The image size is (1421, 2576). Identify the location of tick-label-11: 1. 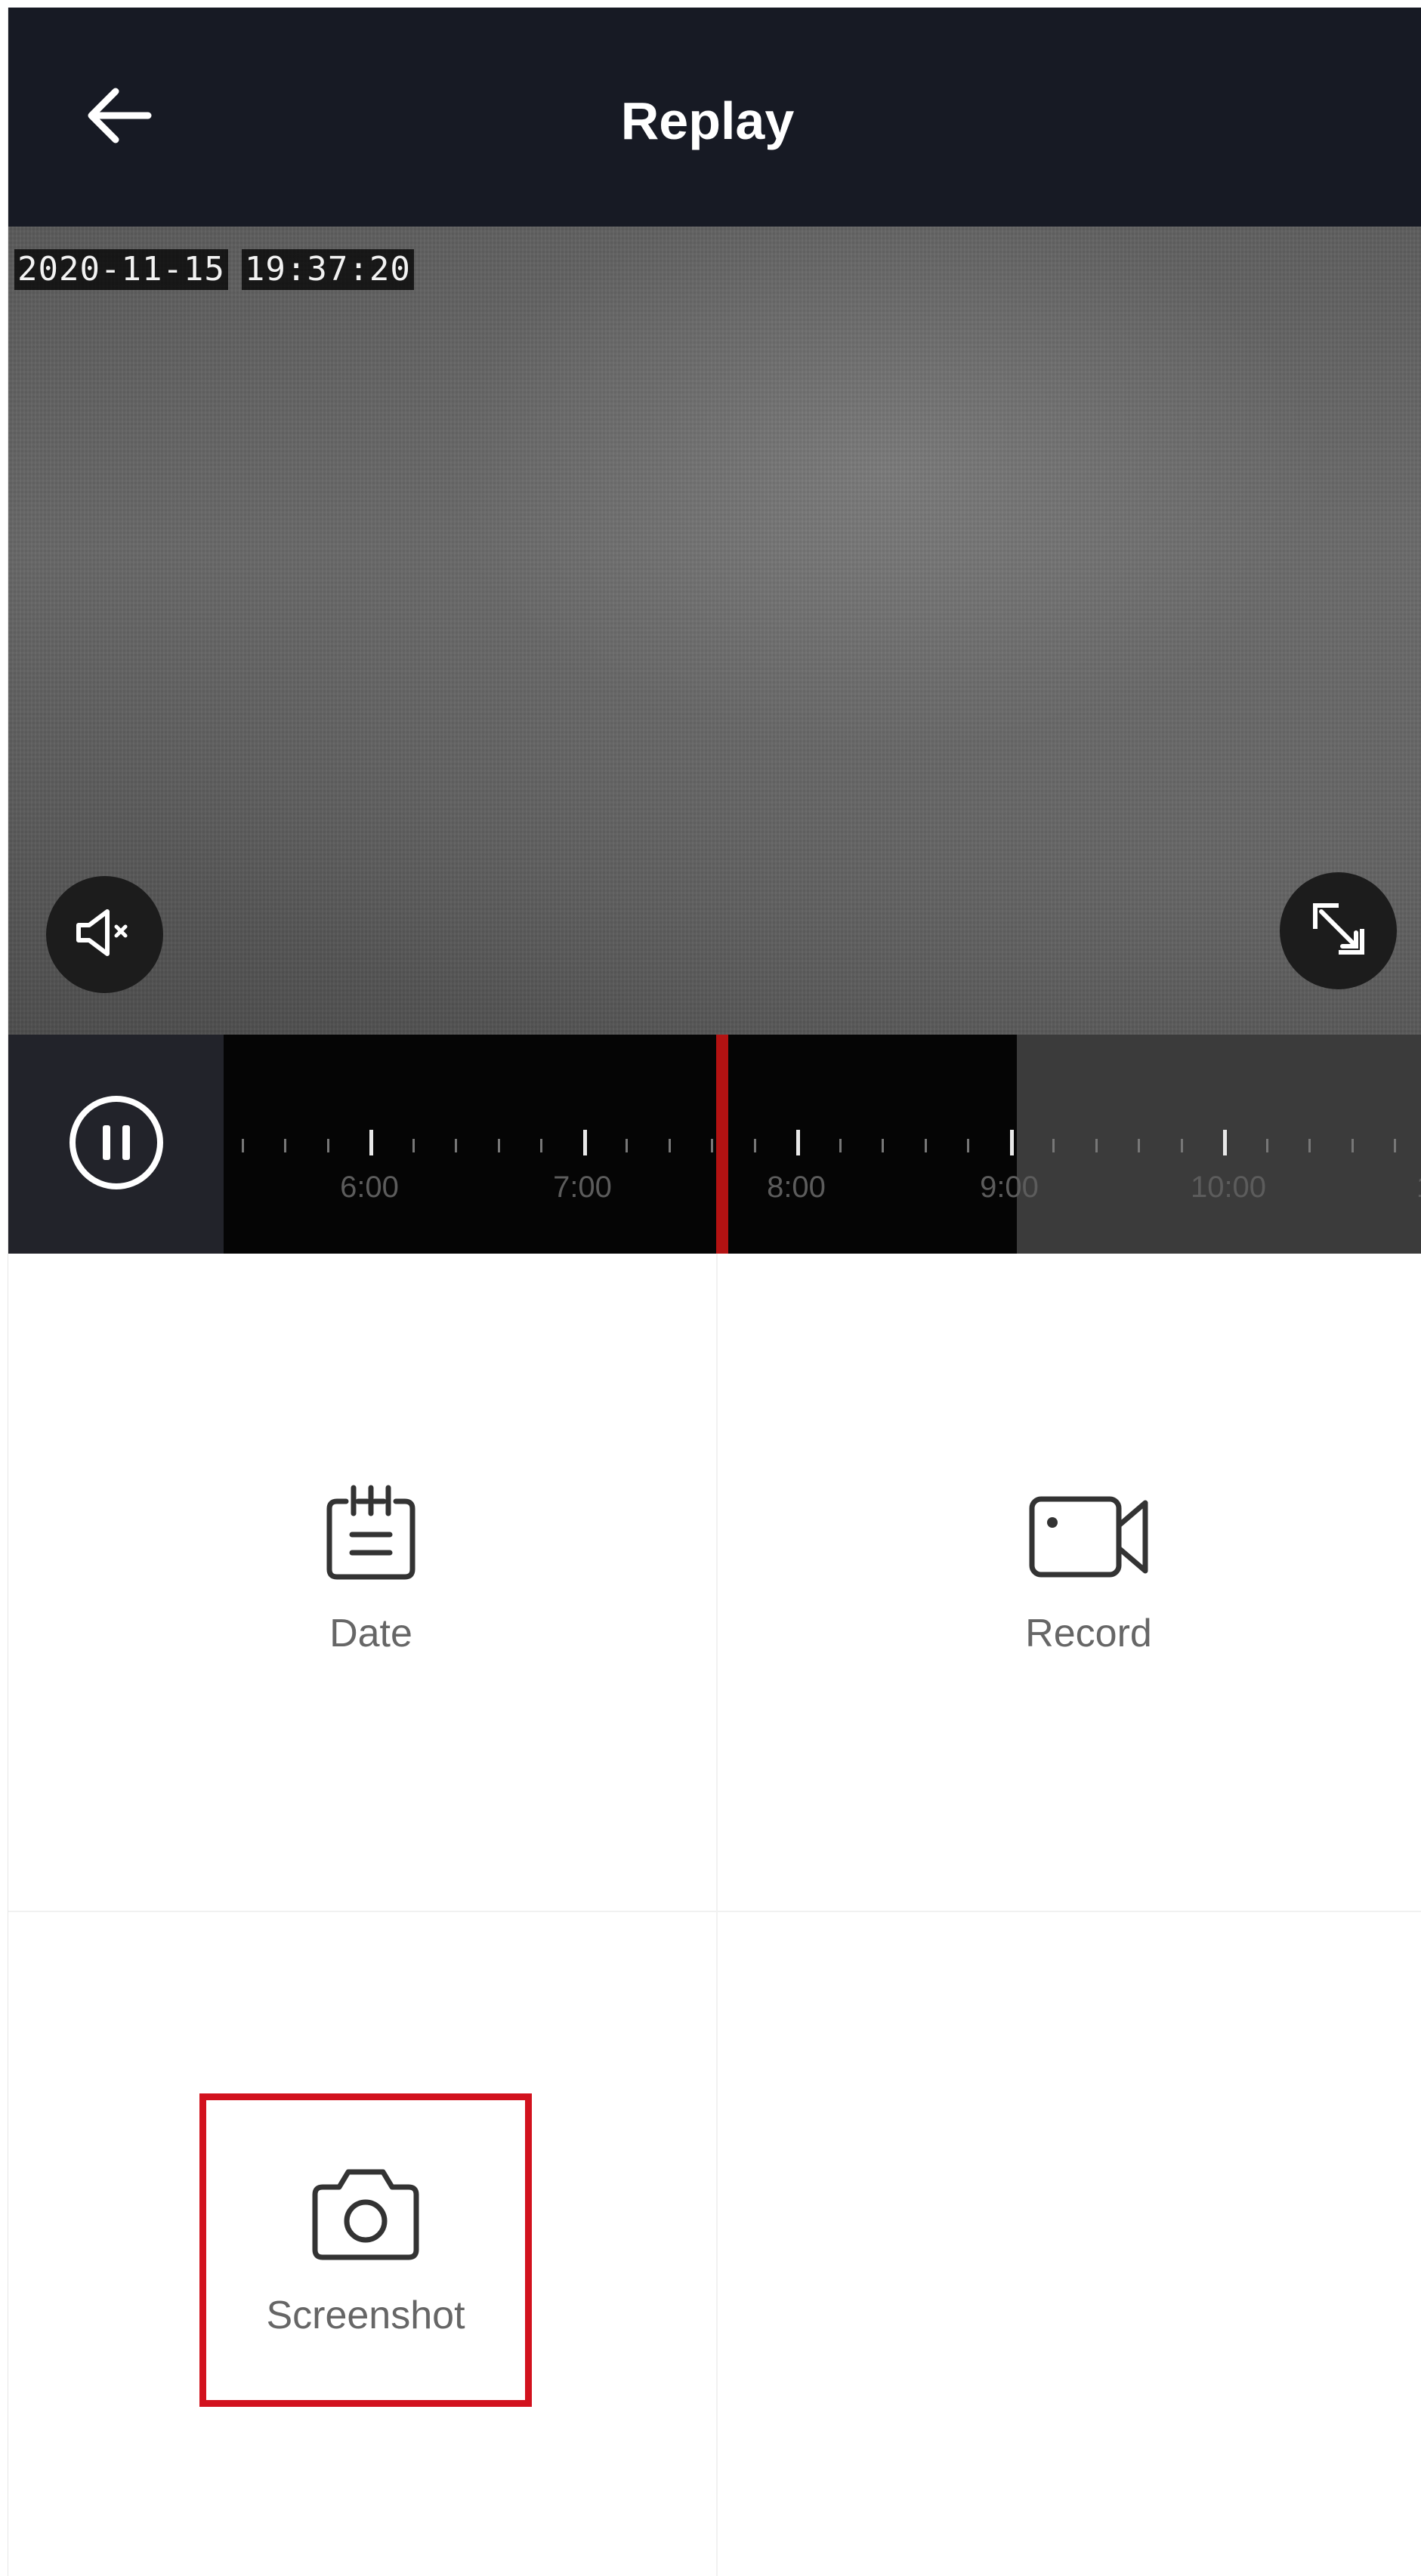
(1418, 1188).